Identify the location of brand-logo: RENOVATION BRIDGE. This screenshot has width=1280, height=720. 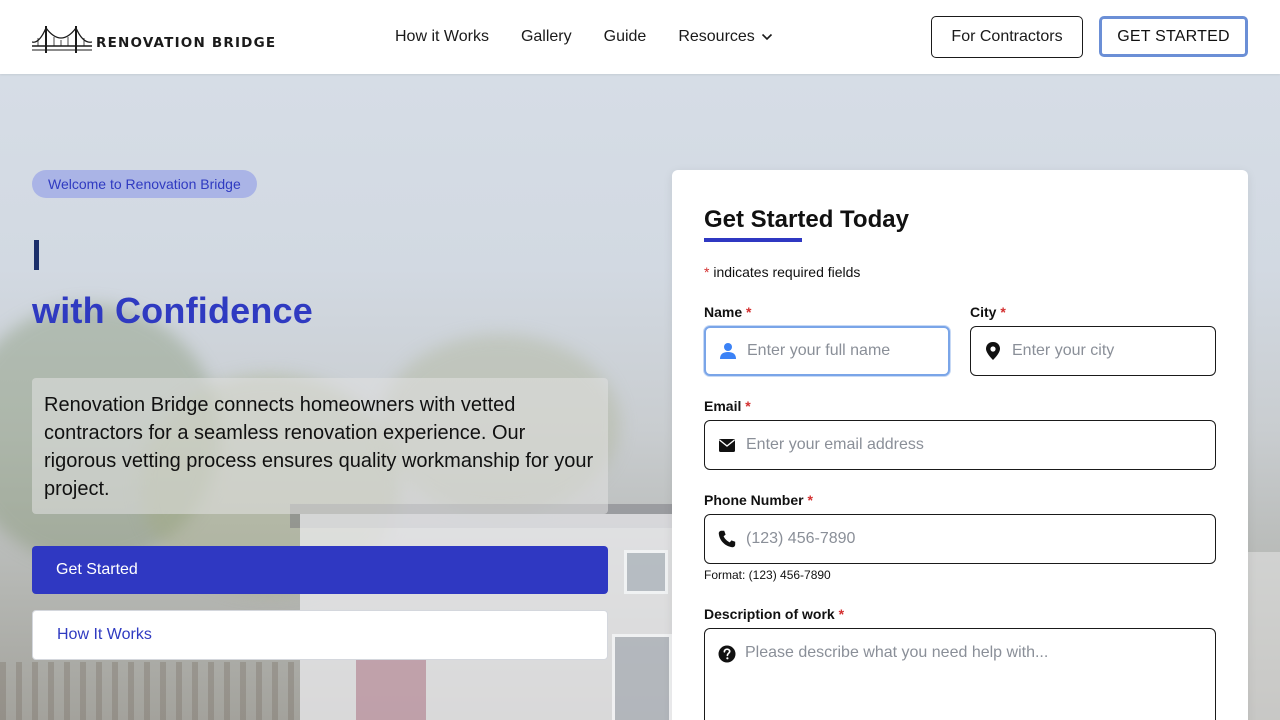
(154, 39).